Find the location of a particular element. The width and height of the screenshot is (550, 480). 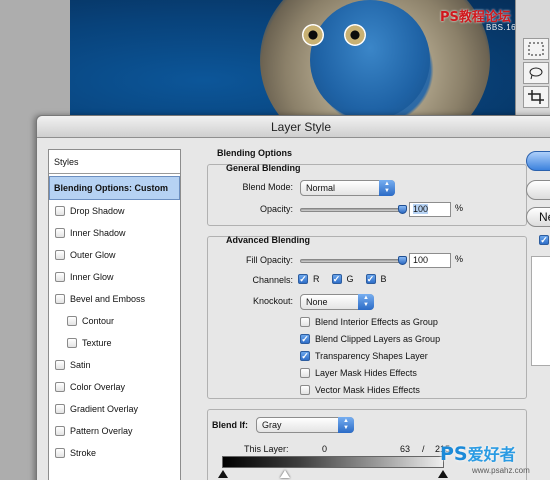

style-item-label: Inner Shadow is located at coordinates (98, 233).